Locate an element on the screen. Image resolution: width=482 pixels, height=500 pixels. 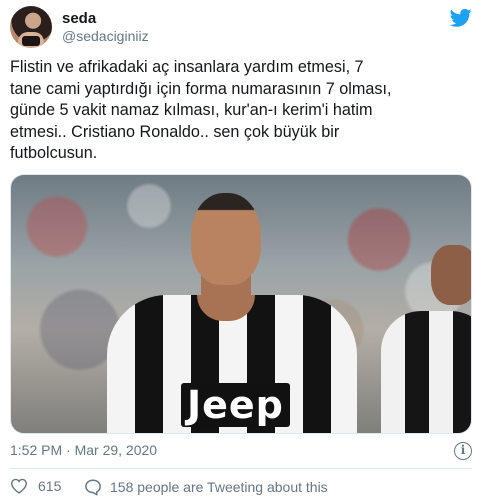
speech-bubble-icon is located at coordinates (93, 487).